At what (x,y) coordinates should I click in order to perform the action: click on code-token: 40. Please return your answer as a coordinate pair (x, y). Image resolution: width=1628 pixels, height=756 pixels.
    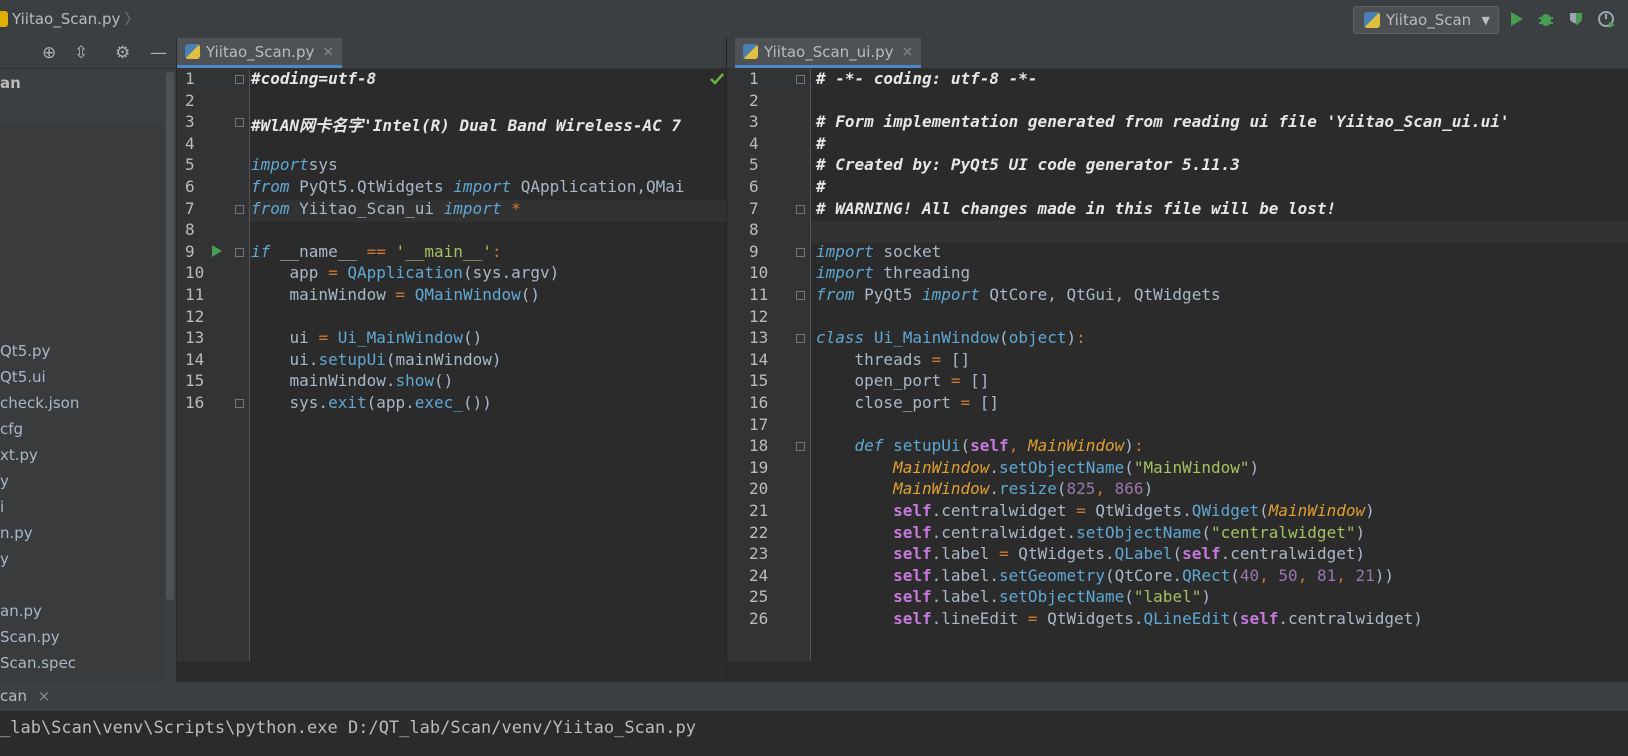
    Looking at the image, I should click on (1249, 575).